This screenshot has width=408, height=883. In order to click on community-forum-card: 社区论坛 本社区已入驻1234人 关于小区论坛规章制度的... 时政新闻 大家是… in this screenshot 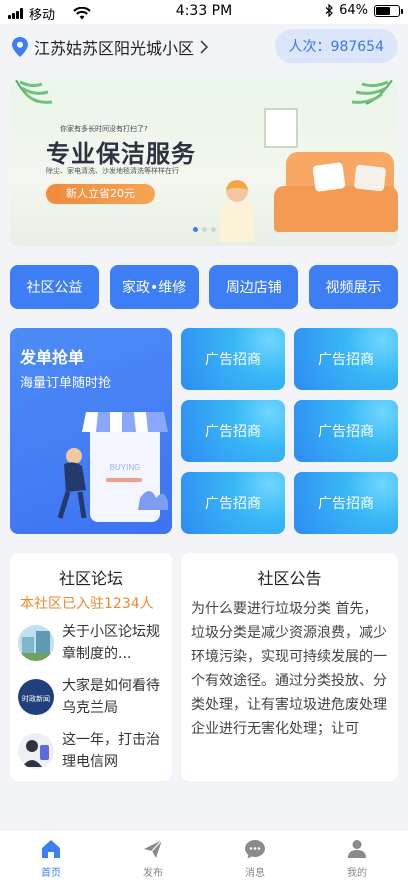, I will do `click(91, 667)`.